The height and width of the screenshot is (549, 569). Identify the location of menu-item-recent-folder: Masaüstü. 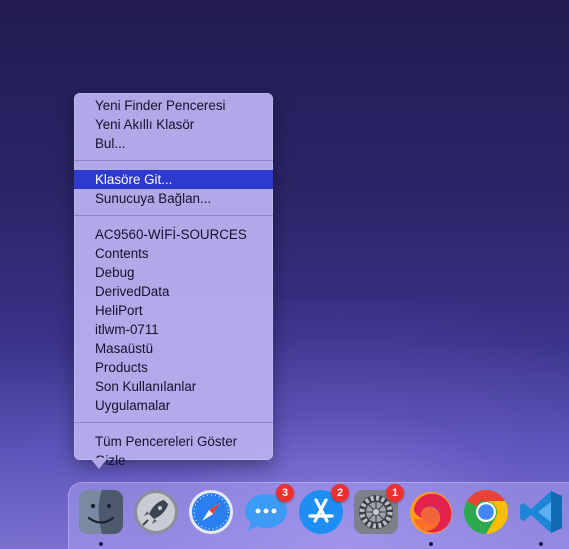
(173, 348).